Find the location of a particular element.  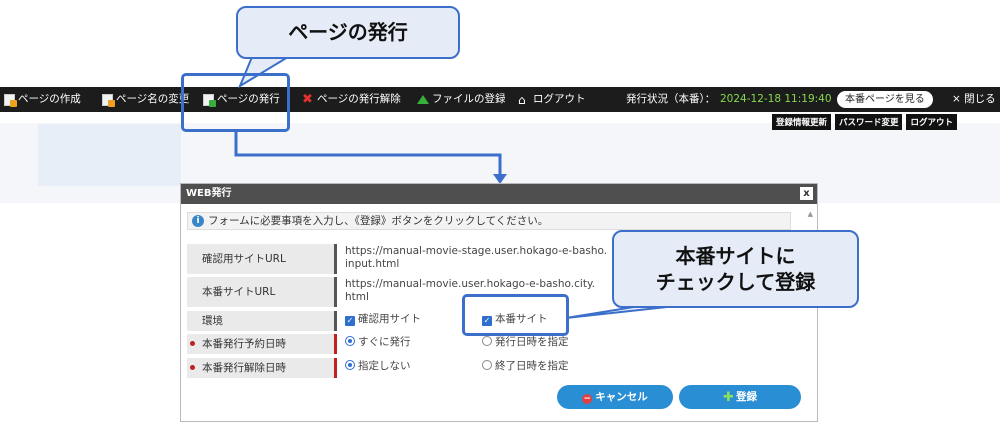

highlight-live-site-checkbox is located at coordinates (515, 315).